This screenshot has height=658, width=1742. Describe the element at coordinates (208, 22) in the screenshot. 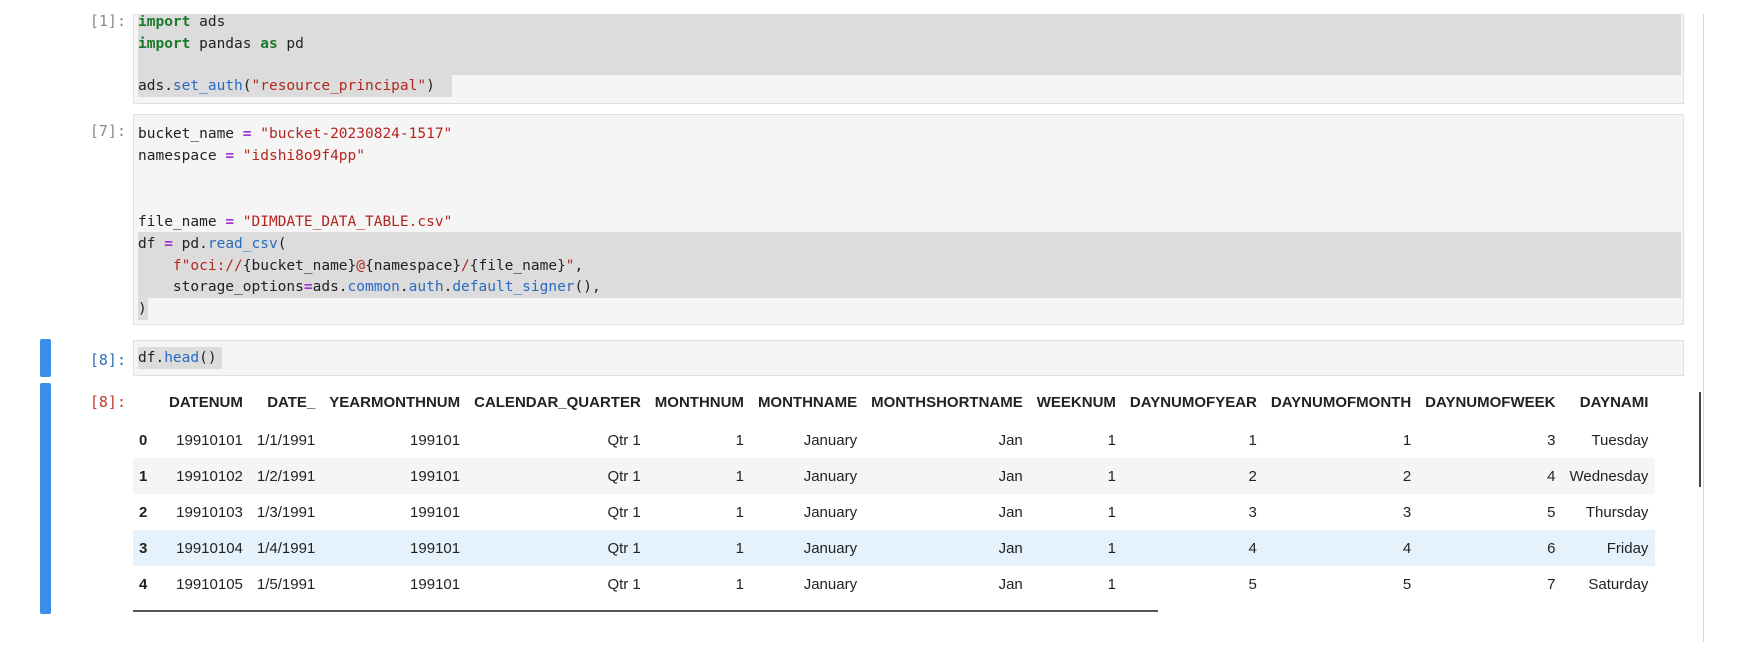

I see `code-token: ads` at that location.